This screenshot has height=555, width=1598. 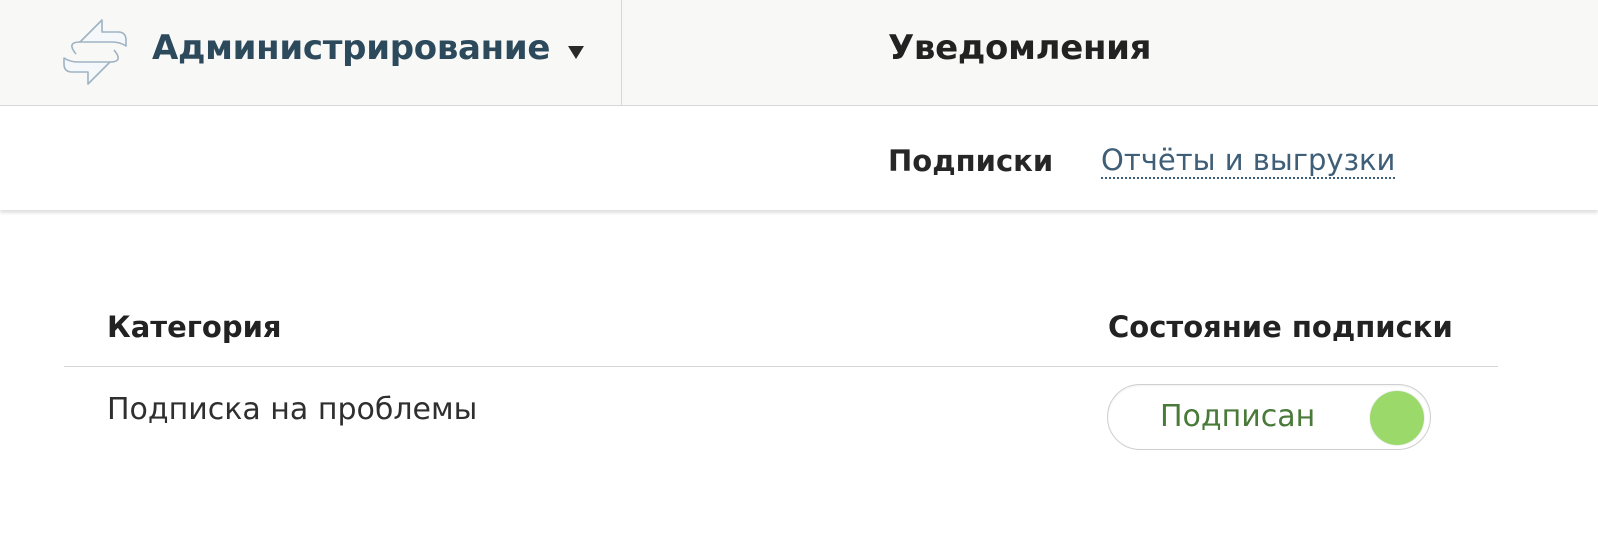 I want to click on column-header-category: Категория, so click(x=194, y=327).